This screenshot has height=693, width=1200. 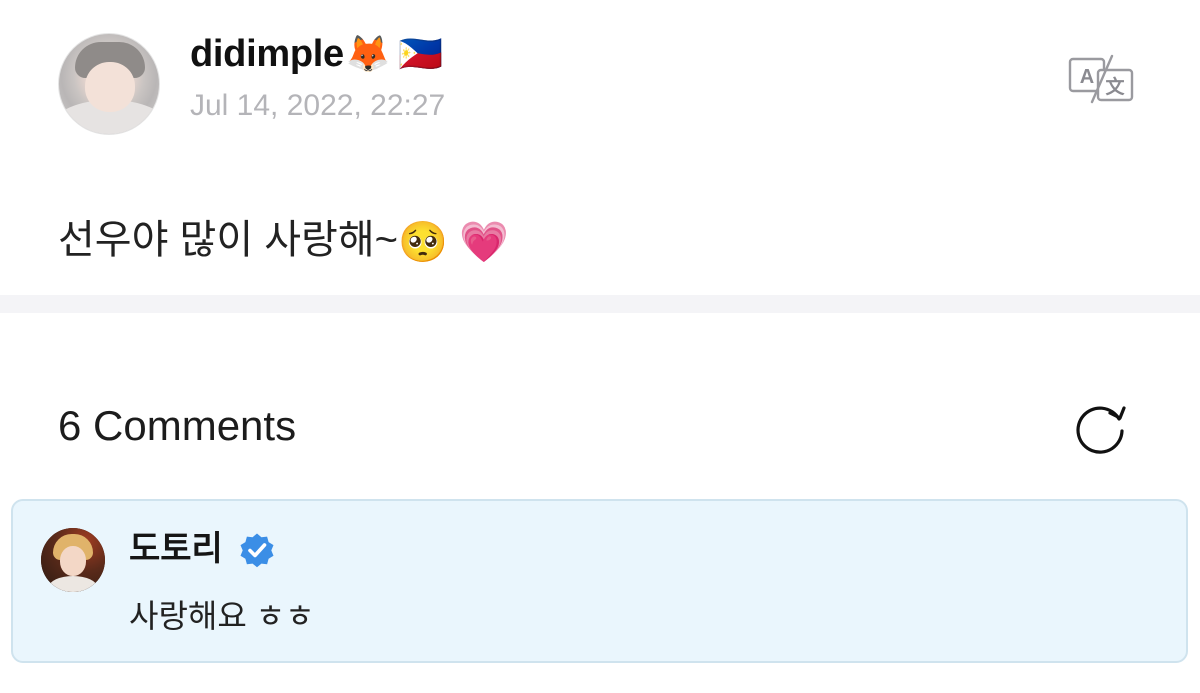 What do you see at coordinates (176, 549) in the screenshot?
I see `commenter-name: 도토리` at bounding box center [176, 549].